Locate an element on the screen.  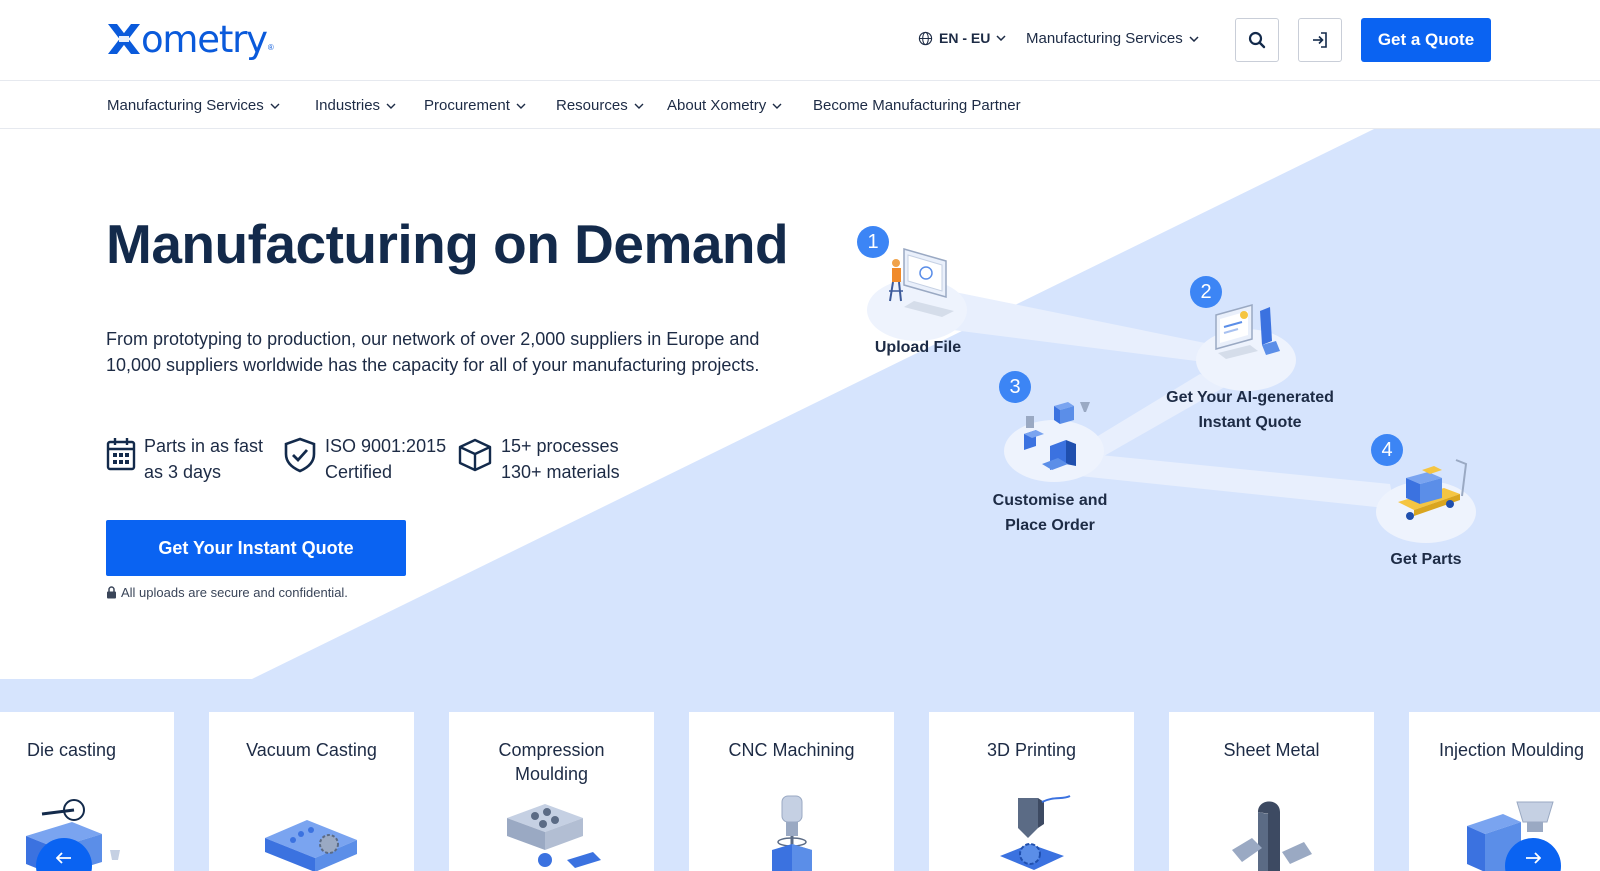
service-title-line: Sheet Metal is located at coordinates (1271, 750).